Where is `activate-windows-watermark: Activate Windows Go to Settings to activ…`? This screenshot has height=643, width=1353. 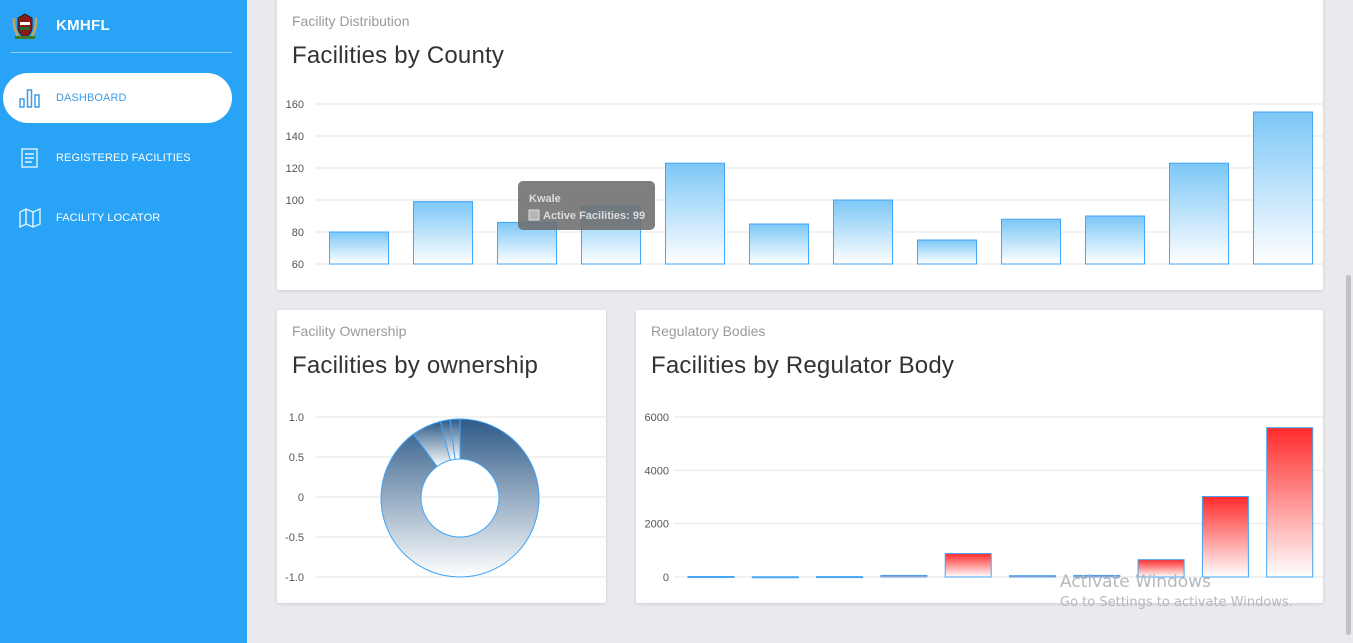 activate-windows-watermark: Activate Windows Go to Settings to activ… is located at coordinates (1176, 591).